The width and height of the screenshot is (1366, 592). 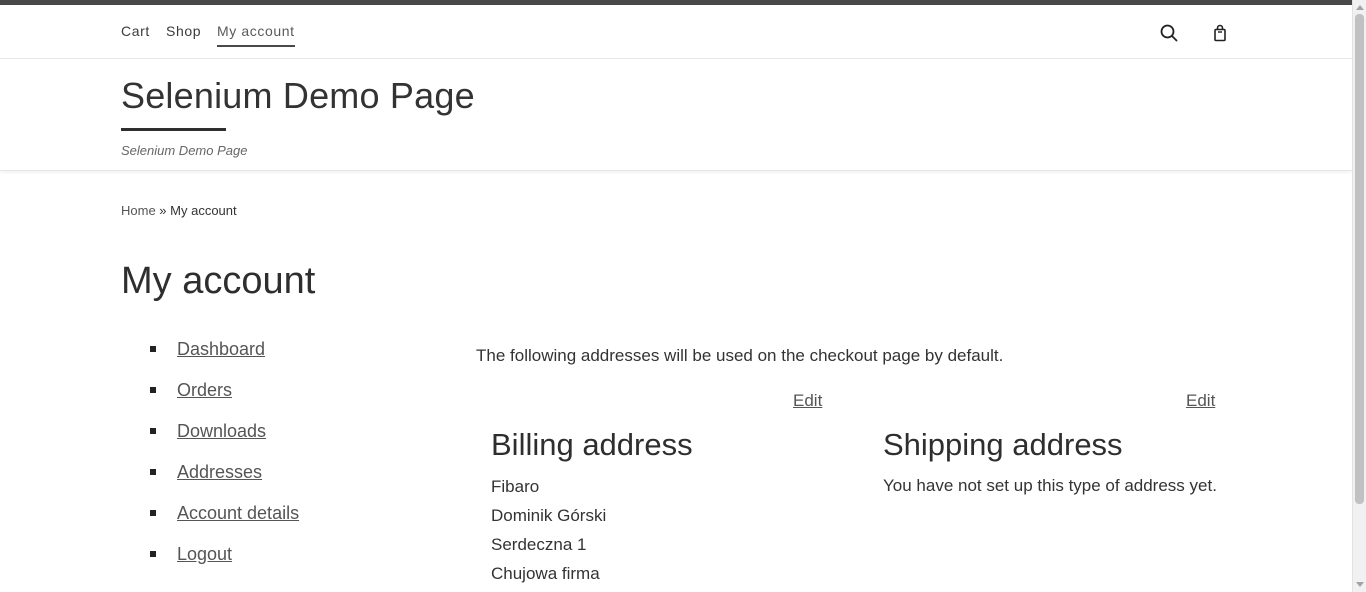 What do you see at coordinates (1003, 444) in the screenshot?
I see `shipping-address-heading: Shipping address` at bounding box center [1003, 444].